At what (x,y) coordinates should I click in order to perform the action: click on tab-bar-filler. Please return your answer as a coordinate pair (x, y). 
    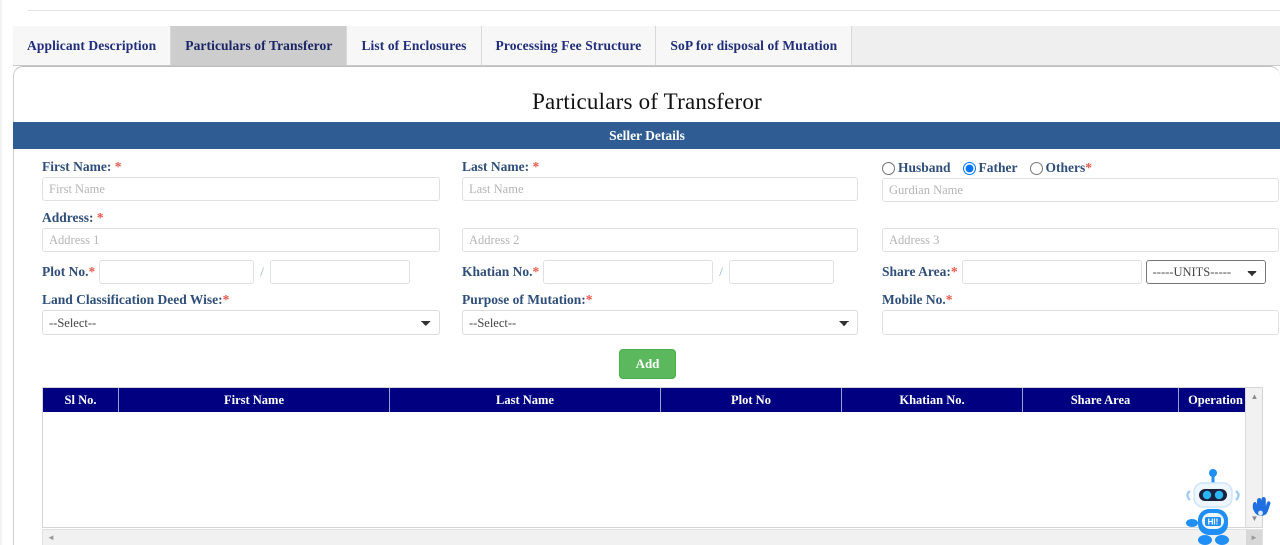
    Looking at the image, I should click on (1066, 45).